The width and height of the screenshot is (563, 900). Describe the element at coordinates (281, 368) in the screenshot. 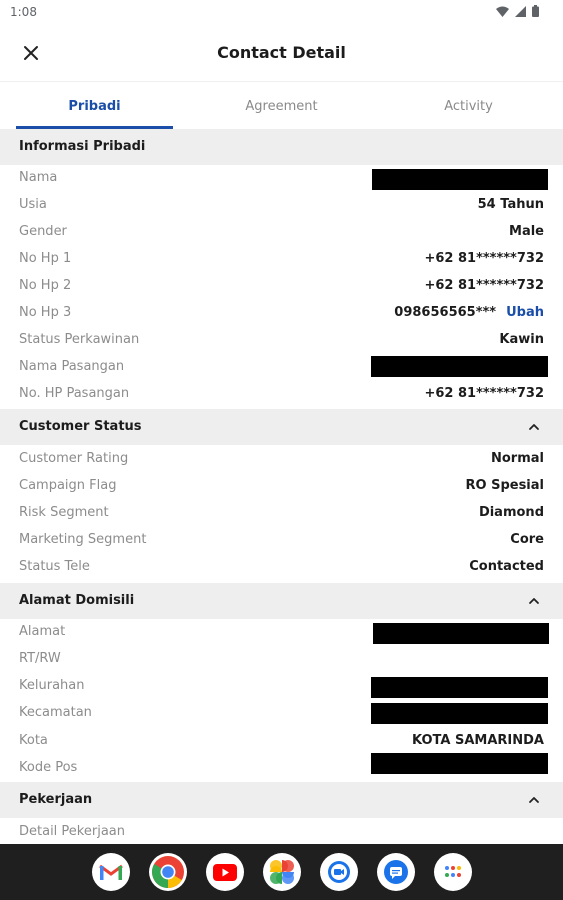

I see `info-row-nama-pasangan: Nama Pasangan` at that location.